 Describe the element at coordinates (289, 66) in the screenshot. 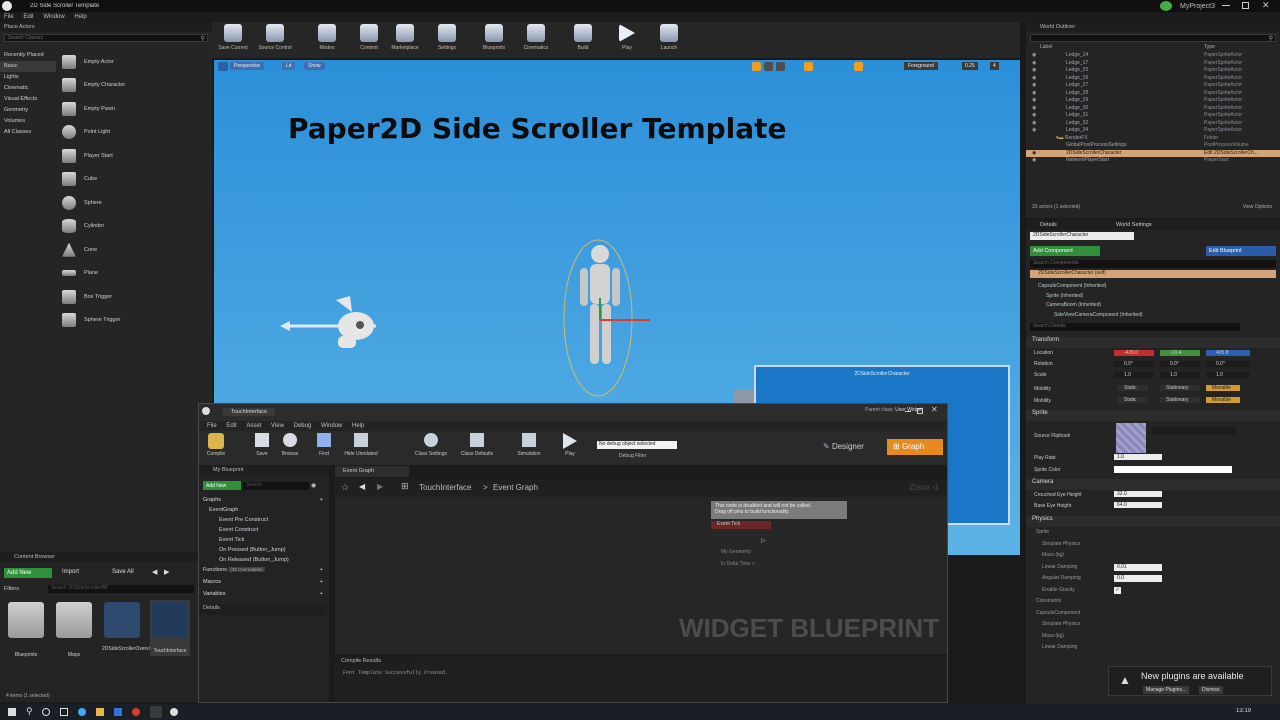

I see `lit-button: Lit` at that location.